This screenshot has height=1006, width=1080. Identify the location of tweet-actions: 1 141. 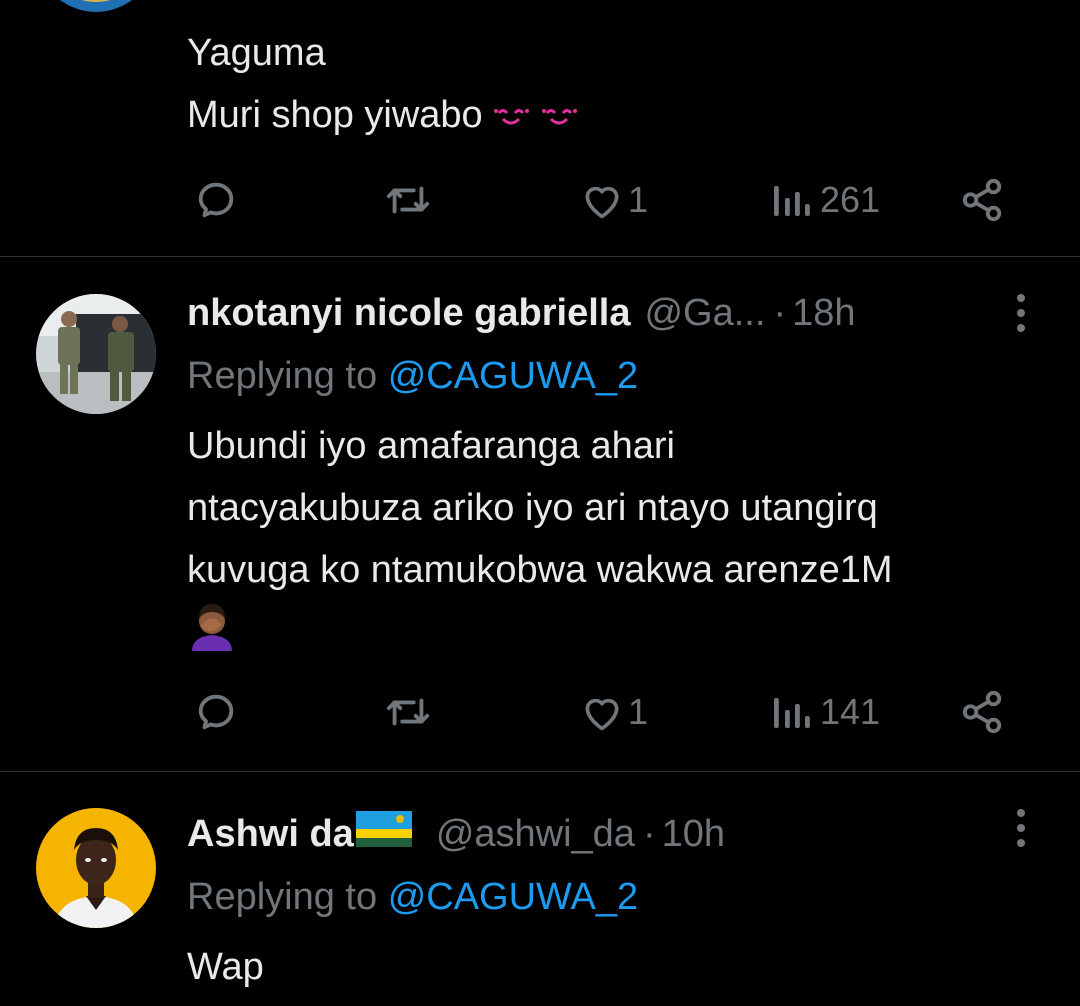
(607, 712).